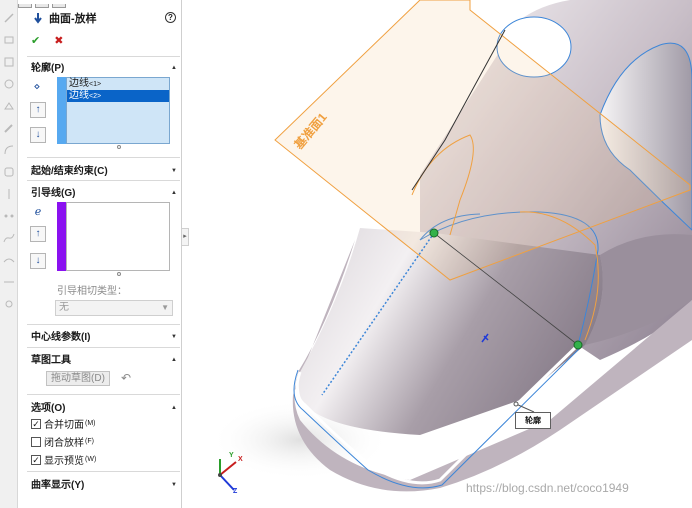  I want to click on callout-anchor, so click(516, 404).